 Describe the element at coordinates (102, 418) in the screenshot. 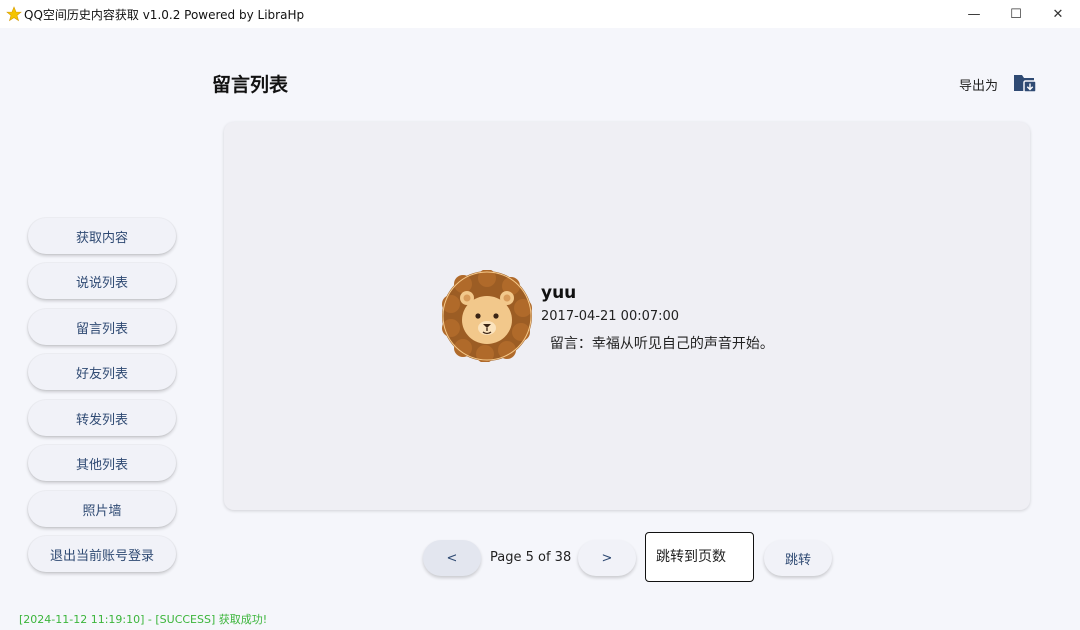

I see `sidebar-item-forward-list: 转发列表` at that location.